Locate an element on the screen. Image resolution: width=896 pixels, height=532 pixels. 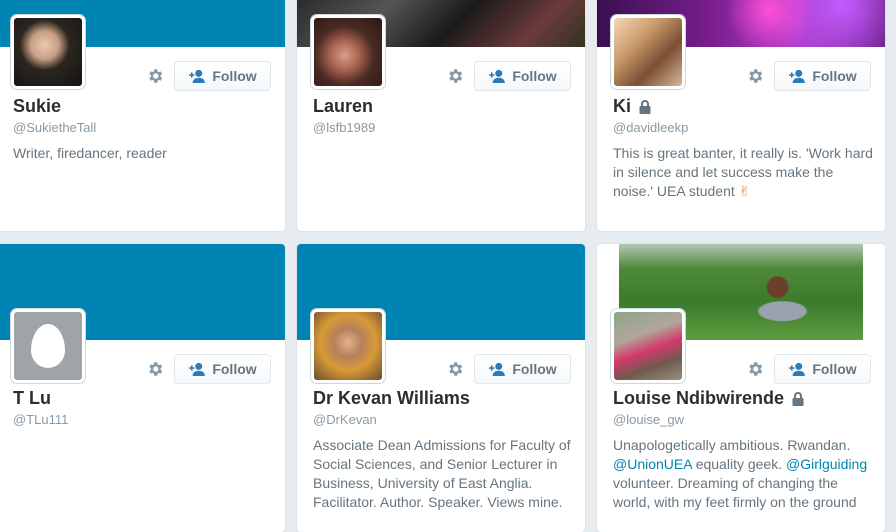
user-handle: @louise_gw is located at coordinates (648, 419).